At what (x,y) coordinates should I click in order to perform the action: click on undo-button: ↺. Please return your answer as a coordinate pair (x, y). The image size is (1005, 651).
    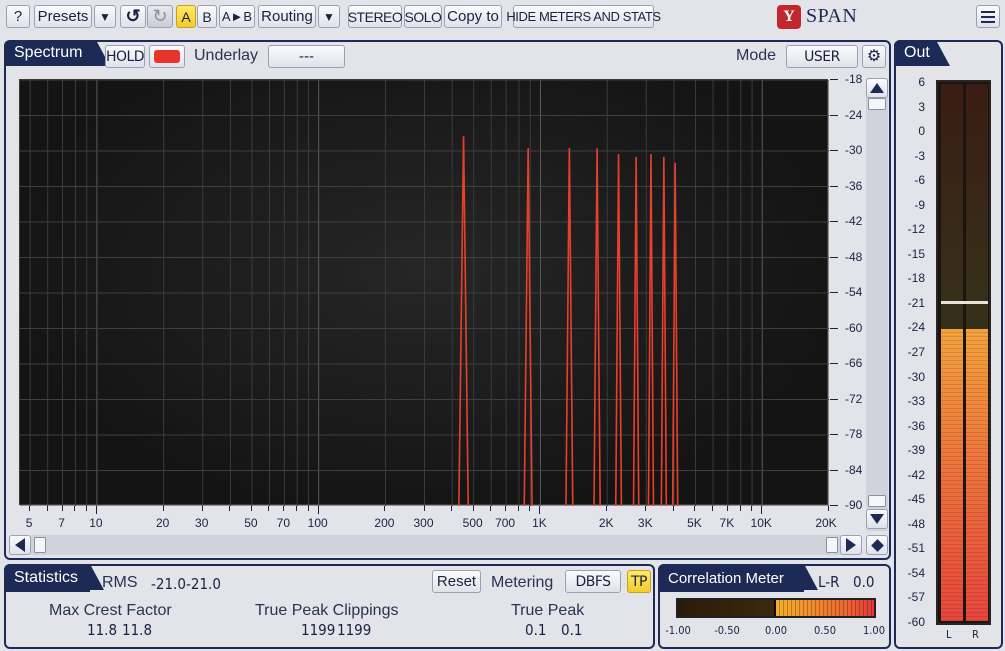
    Looking at the image, I should click on (133, 16).